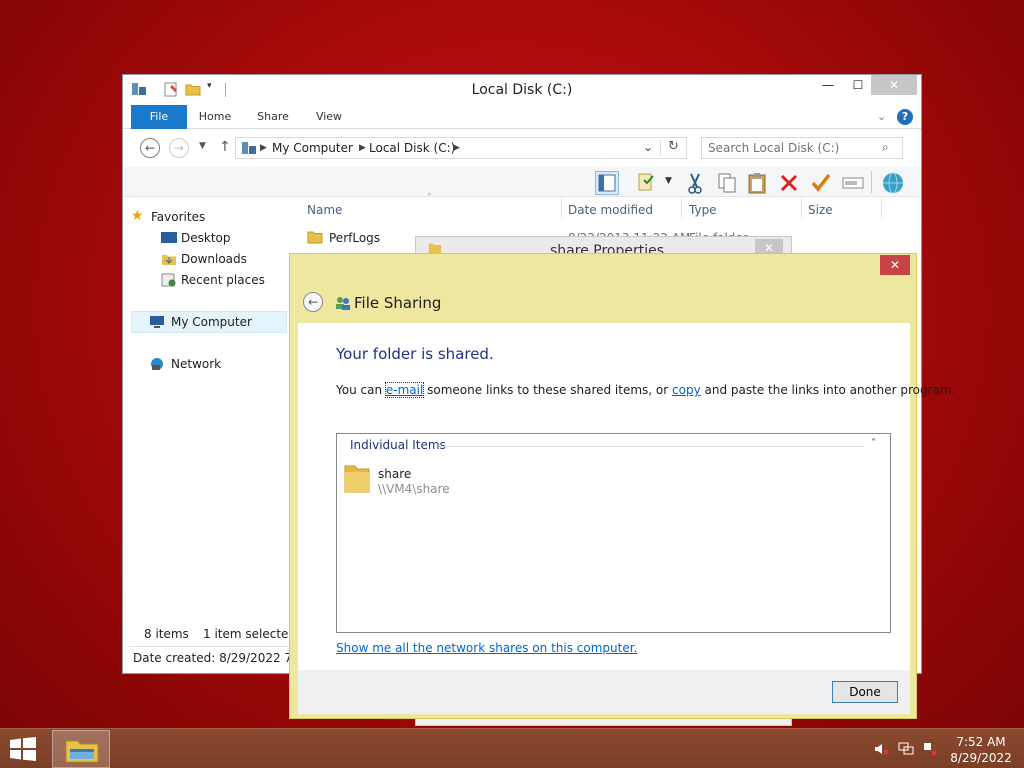 The image size is (1024, 768). I want to click on collapse-group-icon: ˄, so click(873, 443).